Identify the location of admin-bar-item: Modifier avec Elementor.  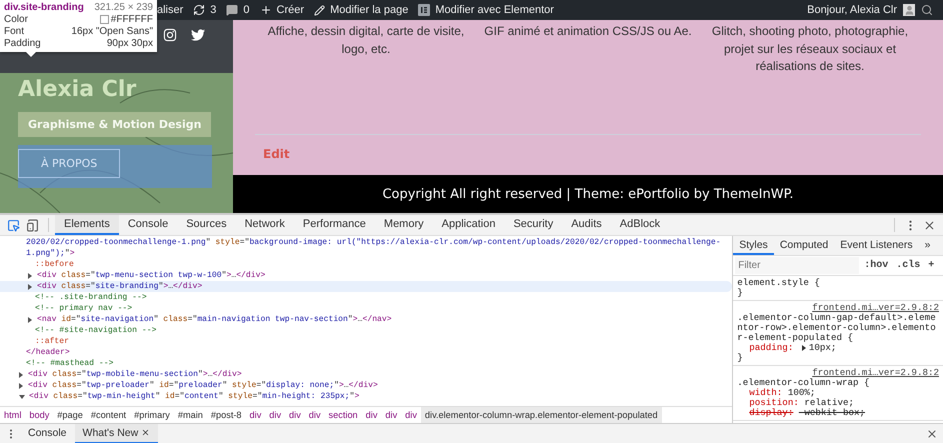
(486, 10).